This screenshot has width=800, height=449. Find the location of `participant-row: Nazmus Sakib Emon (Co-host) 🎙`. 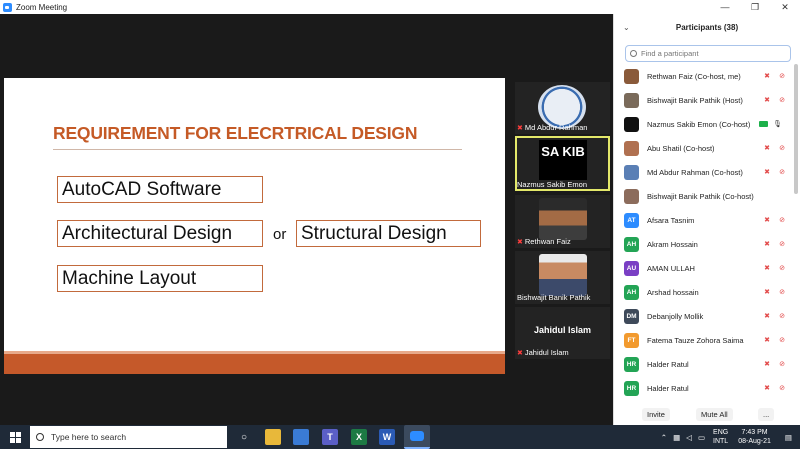

participant-row: Nazmus Sakib Emon (Co-host) 🎙 is located at coordinates (703, 124).